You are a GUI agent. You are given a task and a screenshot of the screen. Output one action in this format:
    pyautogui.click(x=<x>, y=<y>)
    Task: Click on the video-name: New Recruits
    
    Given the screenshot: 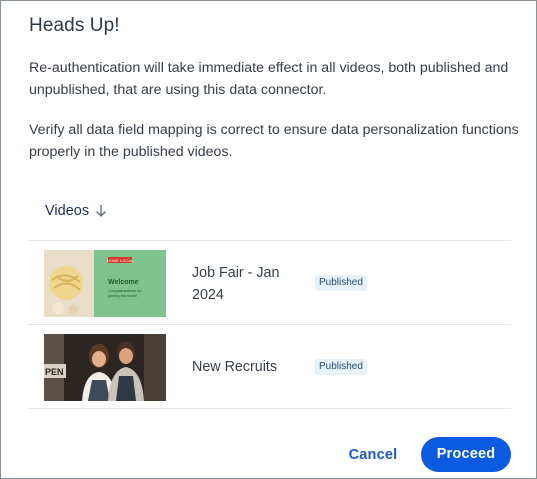 What is the action you would take?
    pyautogui.click(x=235, y=367)
    